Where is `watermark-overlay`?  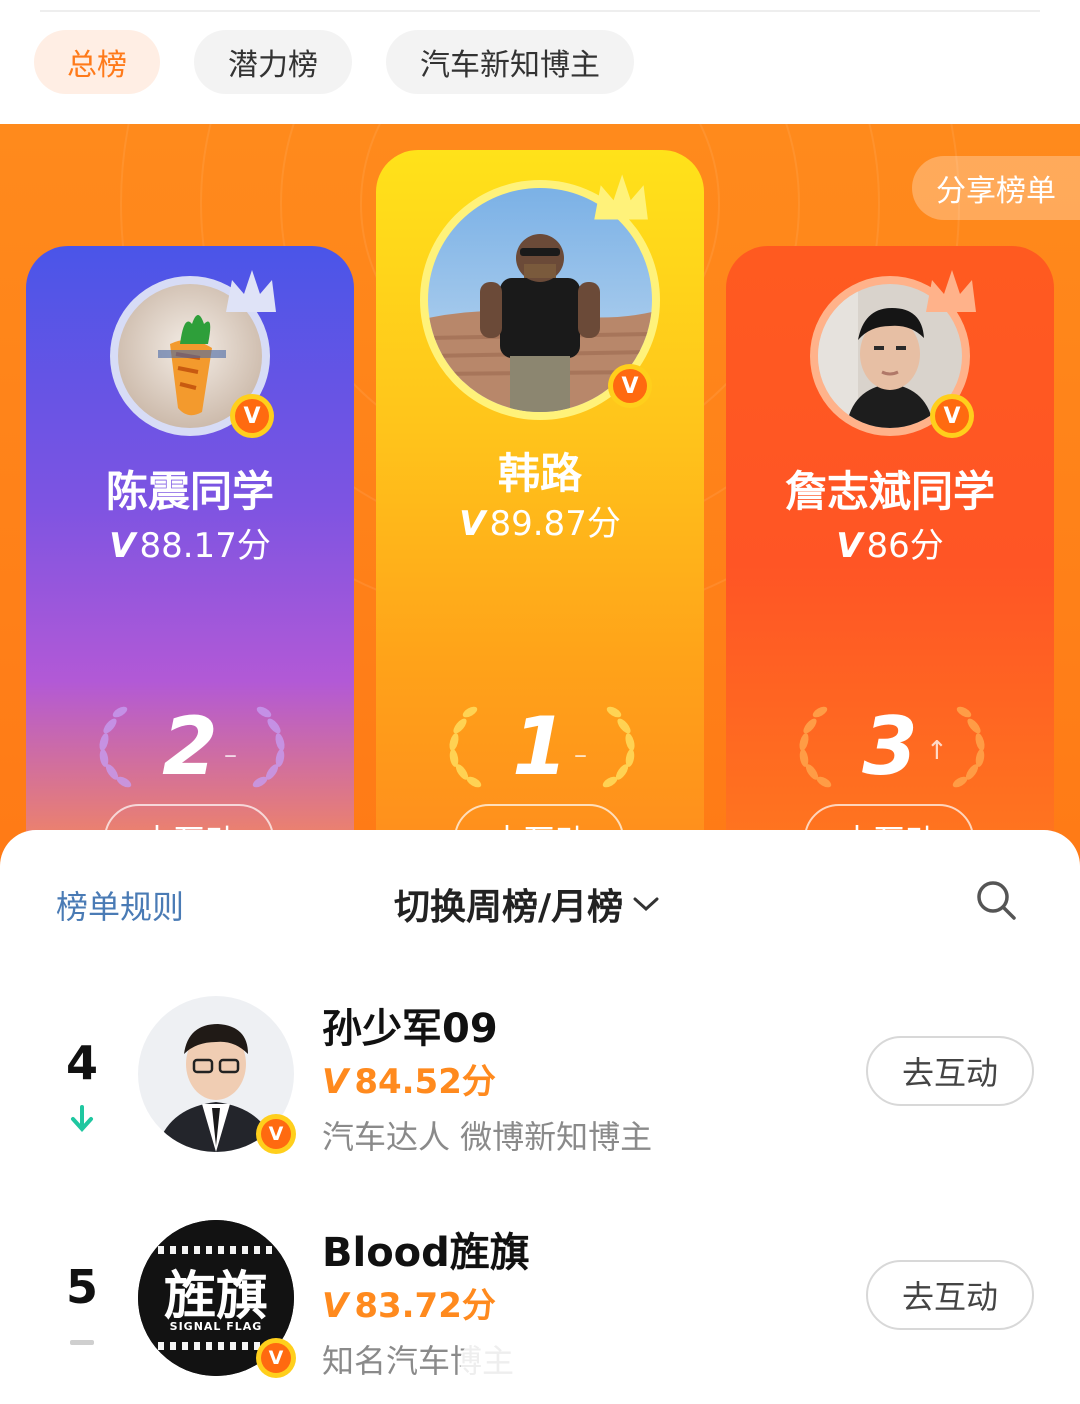 watermark-overlay is located at coordinates (545, 1362).